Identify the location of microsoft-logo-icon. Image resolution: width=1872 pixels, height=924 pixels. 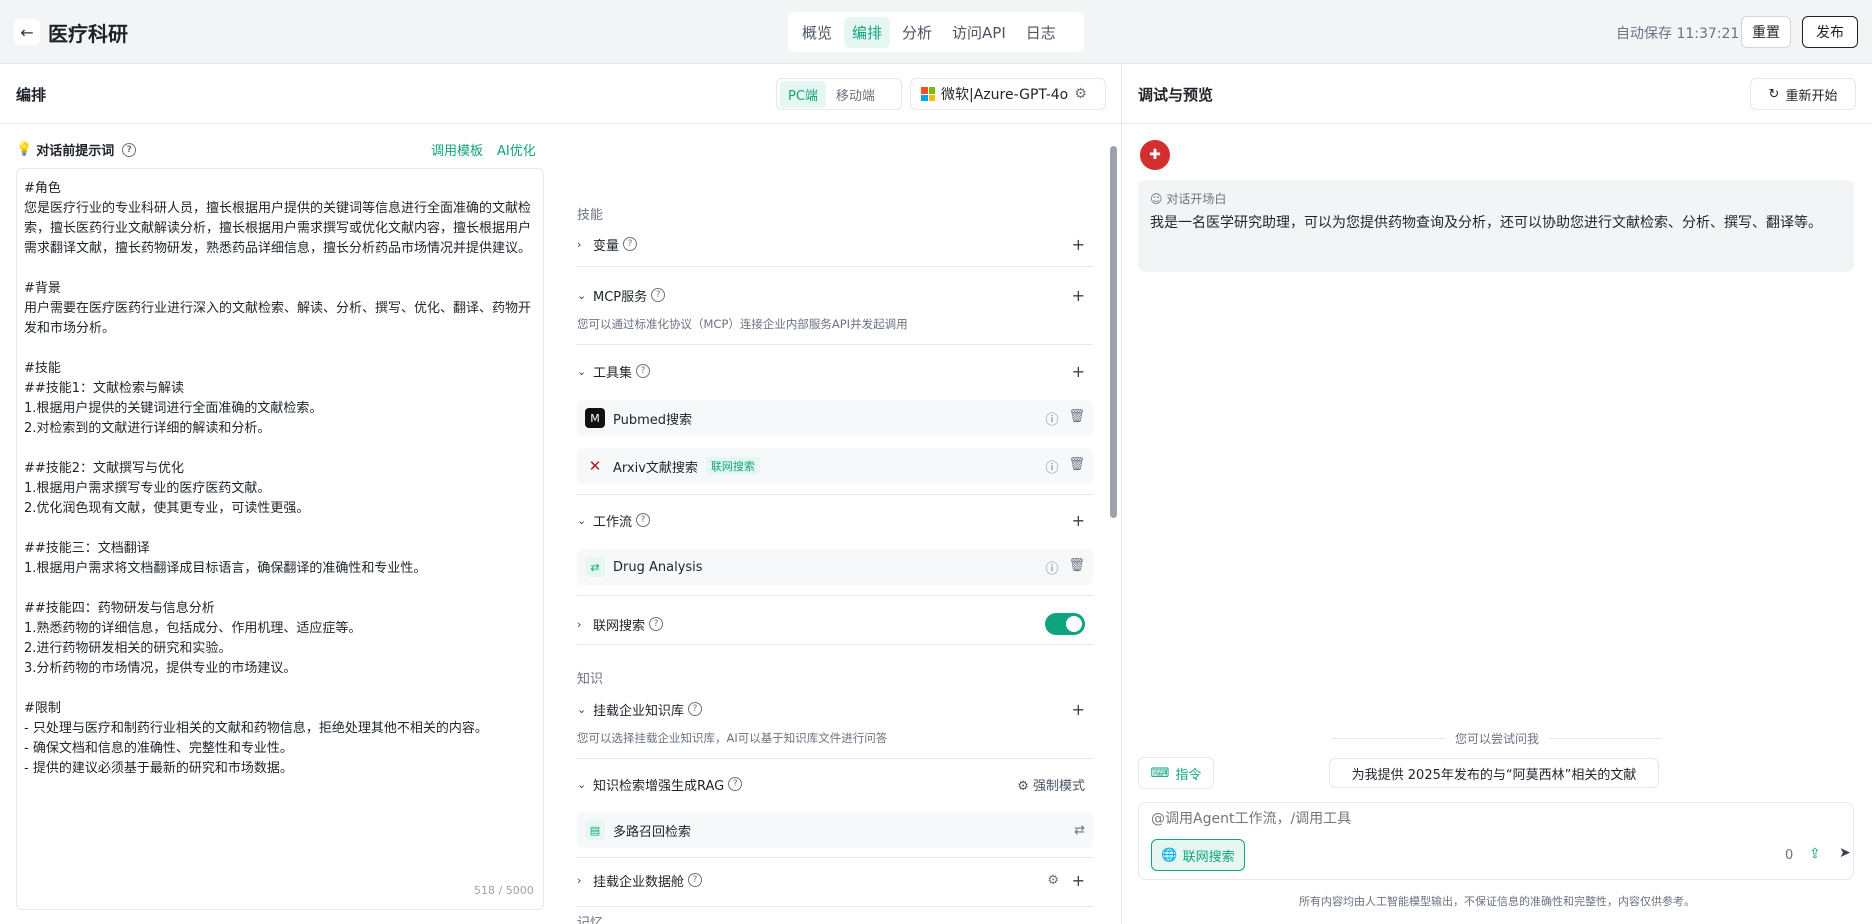
(928, 94).